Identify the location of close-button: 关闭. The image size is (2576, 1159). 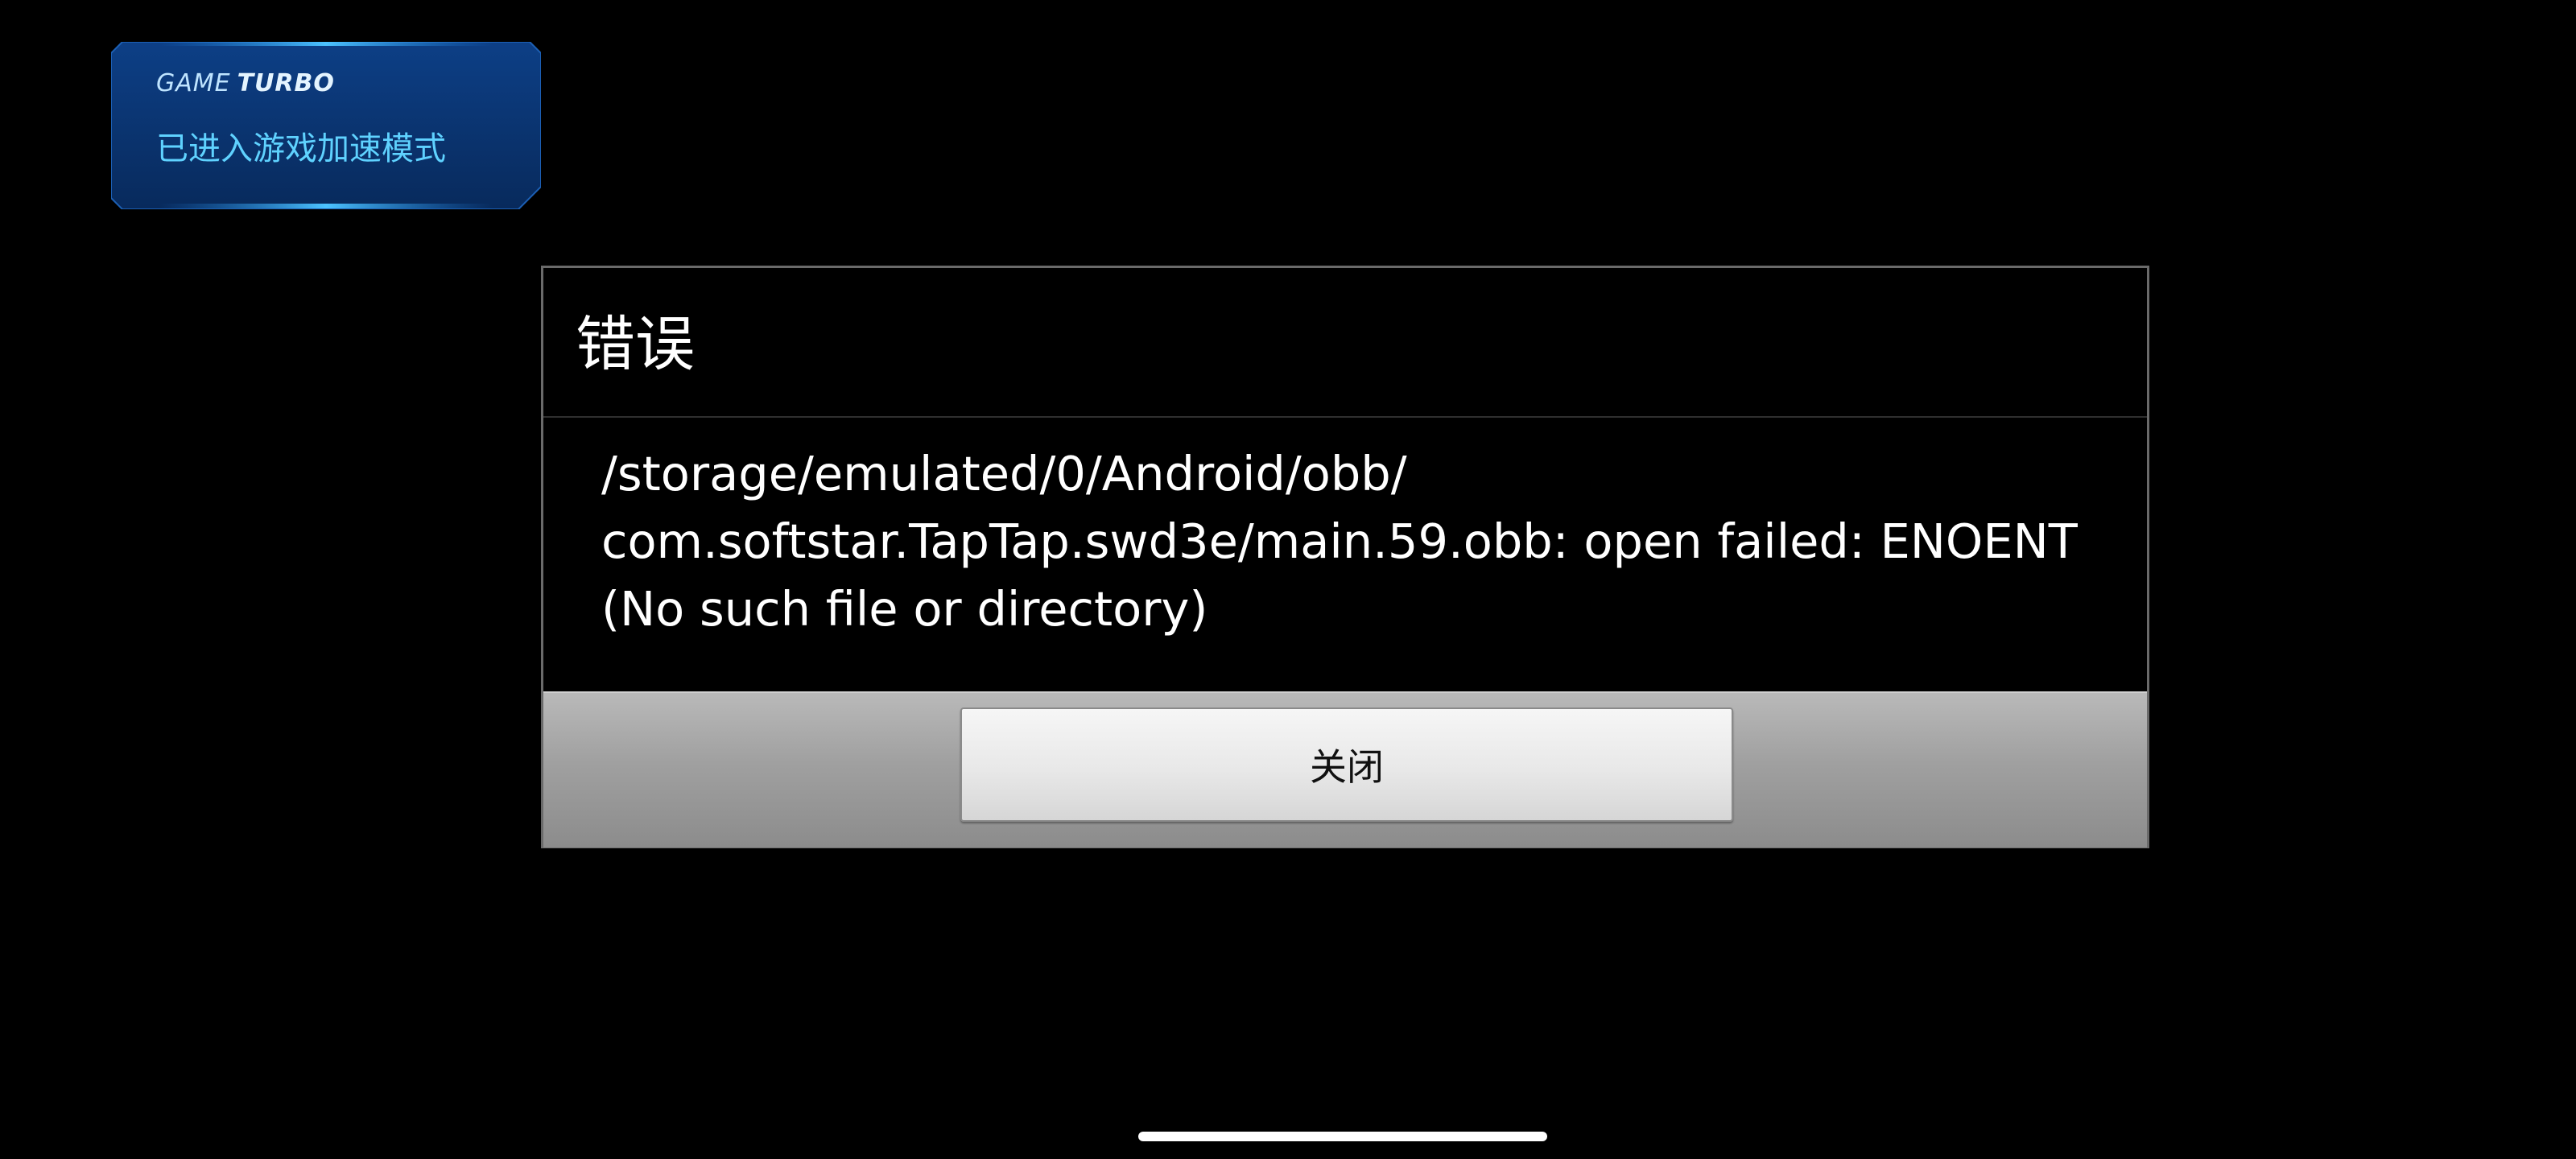
(1346, 764).